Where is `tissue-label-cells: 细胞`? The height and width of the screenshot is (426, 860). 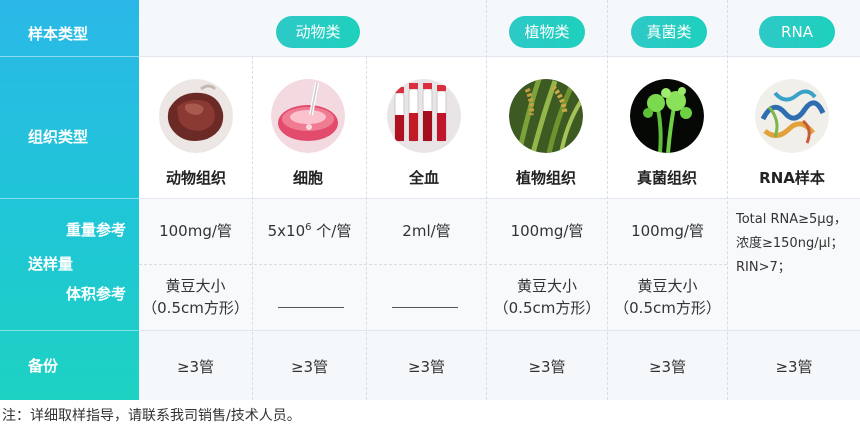
tissue-label-cells: 细胞 is located at coordinates (307, 178).